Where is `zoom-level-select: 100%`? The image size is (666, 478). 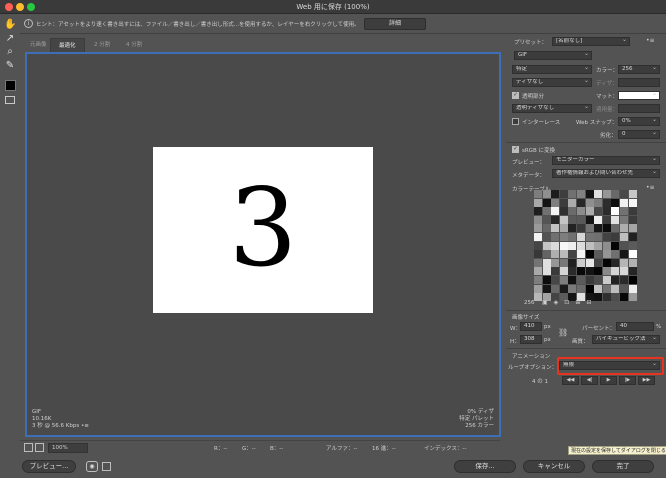
zoom-level-select: 100% is located at coordinates (68, 448).